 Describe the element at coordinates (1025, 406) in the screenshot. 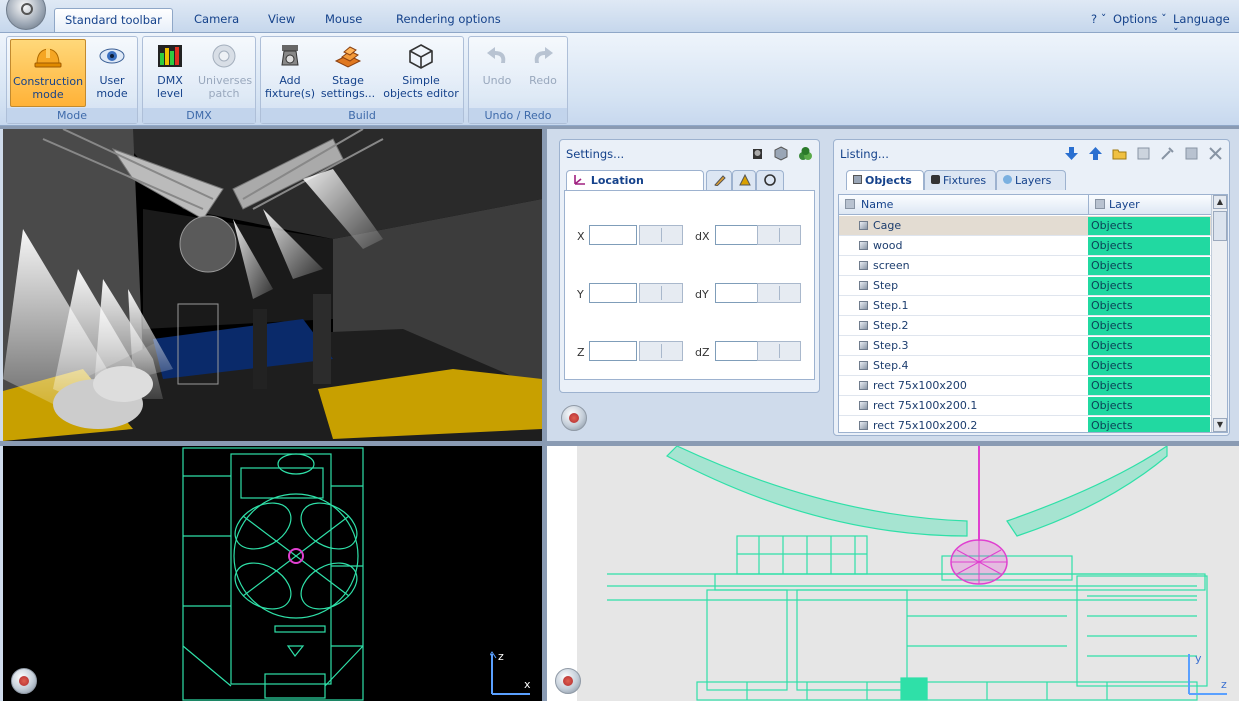

I see `table-row: rect 75x100x200.1 Objects` at that location.